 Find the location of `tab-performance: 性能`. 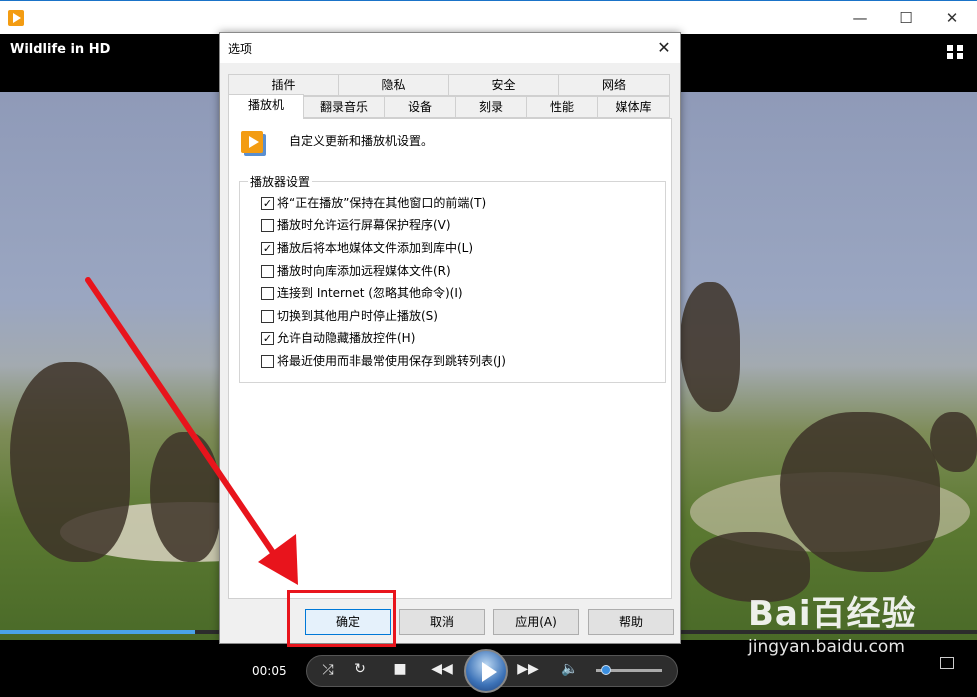

tab-performance: 性能 is located at coordinates (562, 107).